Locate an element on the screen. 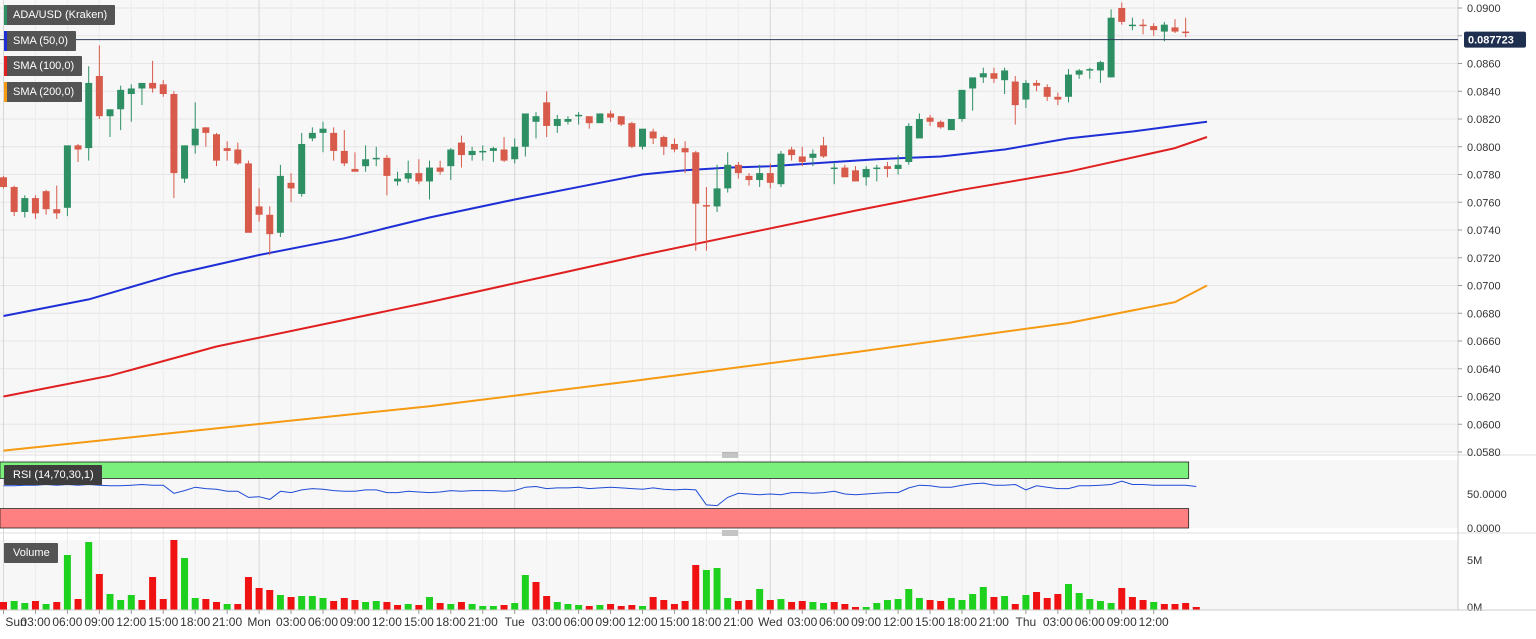  sma-200-label: SMA (200,0) is located at coordinates (43, 92).